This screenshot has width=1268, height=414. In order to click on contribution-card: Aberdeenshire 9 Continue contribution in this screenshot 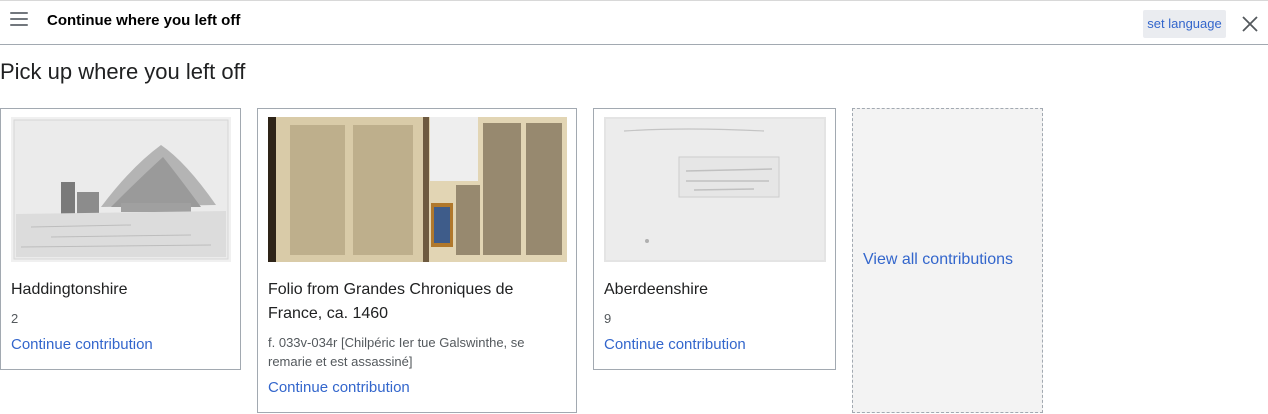, I will do `click(714, 239)`.